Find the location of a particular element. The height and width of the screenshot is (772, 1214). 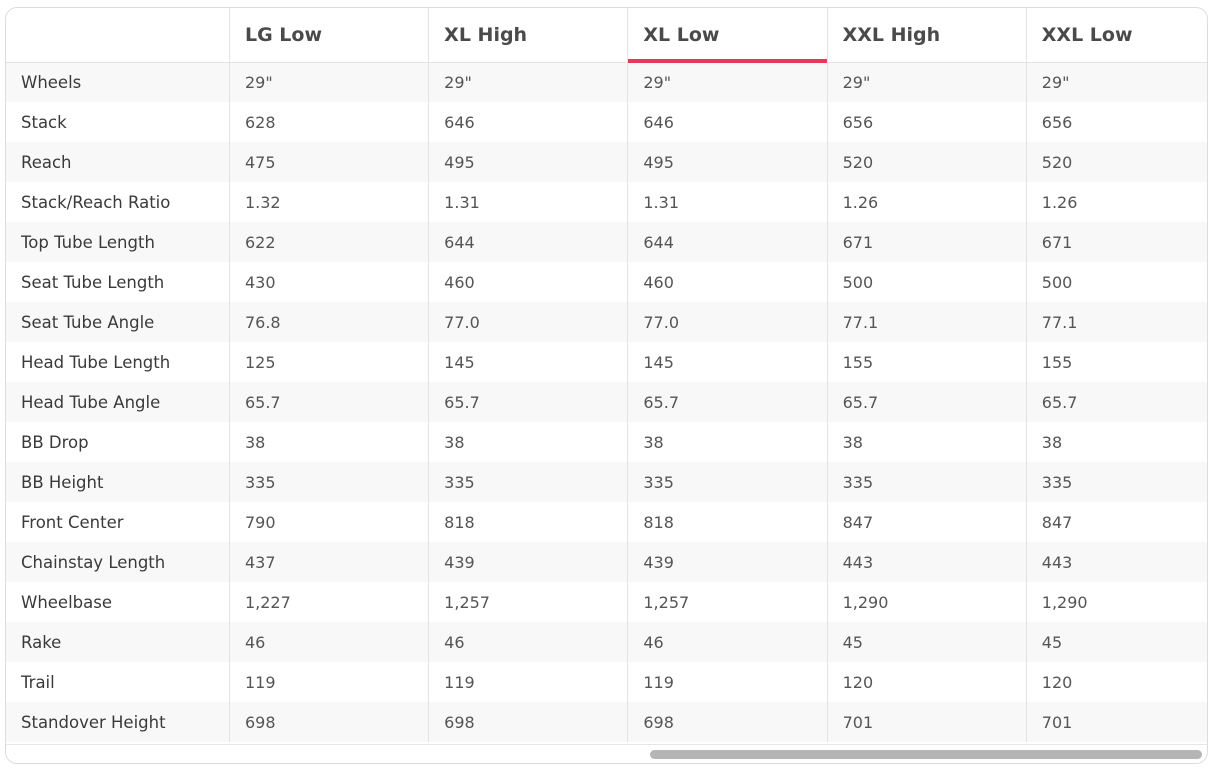

table-row: Front Center 790 818 818 847 847 is located at coordinates (606, 522).